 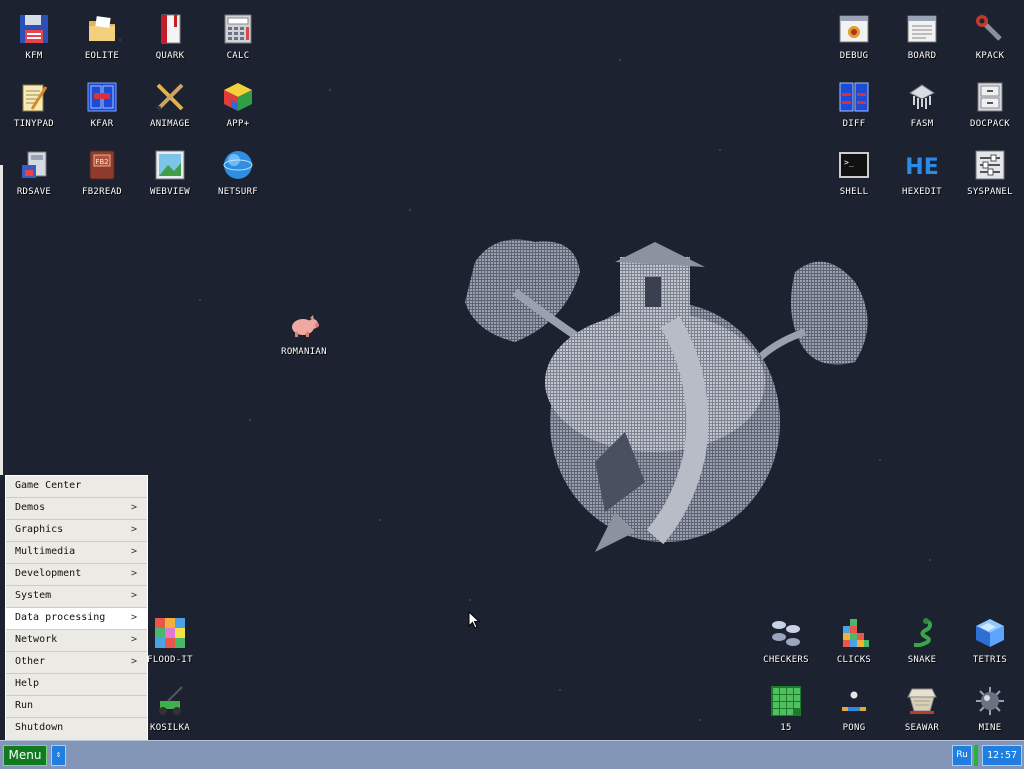 What do you see at coordinates (34, 56) in the screenshot?
I see `desktop-icon-label: KFM` at bounding box center [34, 56].